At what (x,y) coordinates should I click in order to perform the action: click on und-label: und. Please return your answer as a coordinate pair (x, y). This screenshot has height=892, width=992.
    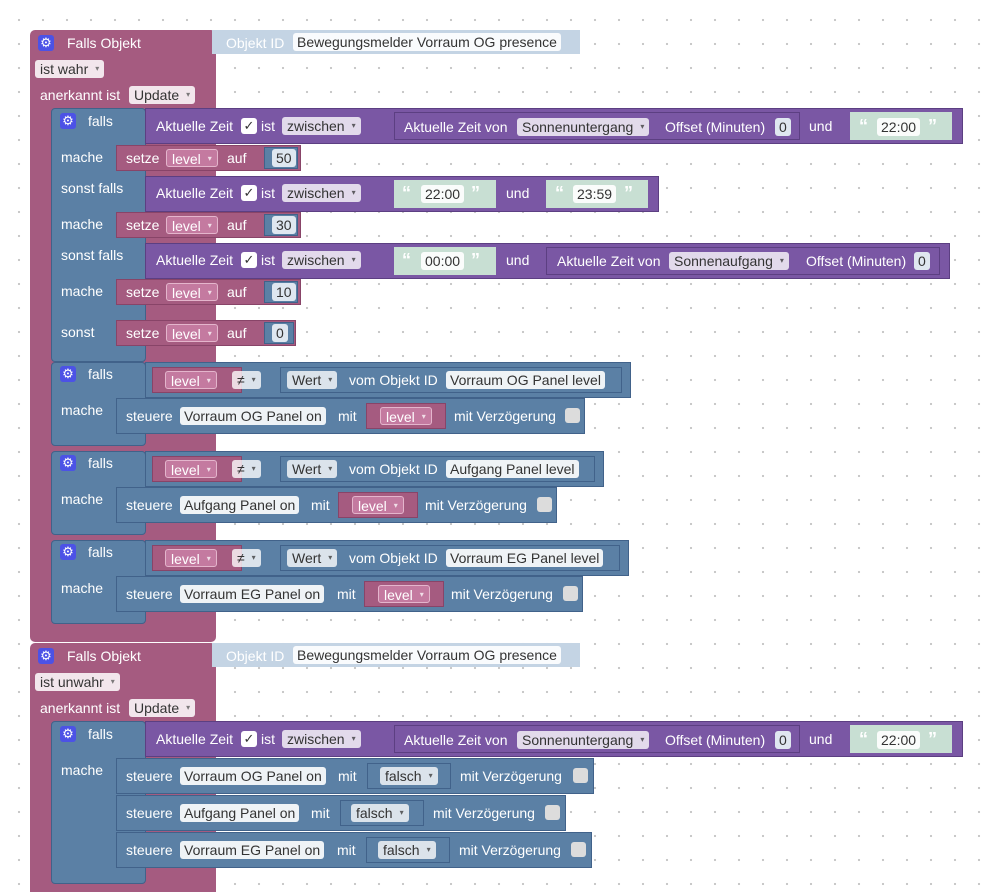
    Looking at the image, I should click on (821, 126).